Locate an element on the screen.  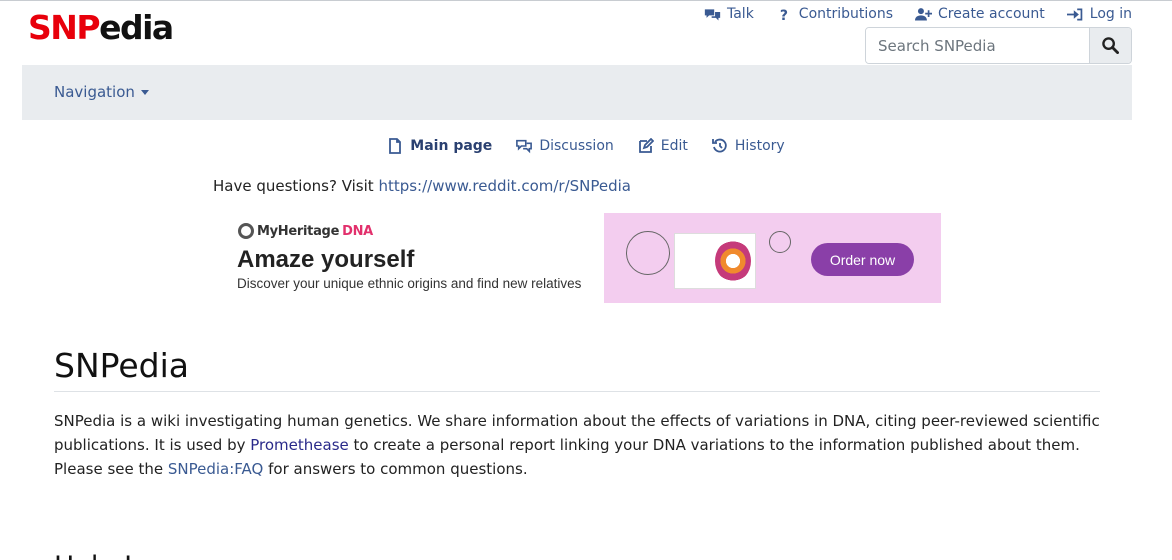
promethease-link: Promethease is located at coordinates (299, 445).